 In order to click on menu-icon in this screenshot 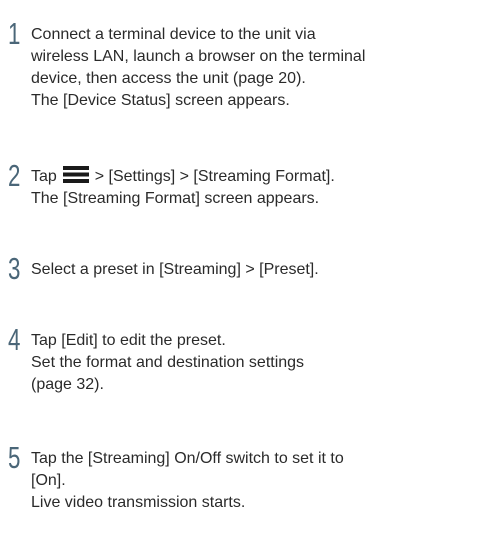, I will do `click(76, 174)`.